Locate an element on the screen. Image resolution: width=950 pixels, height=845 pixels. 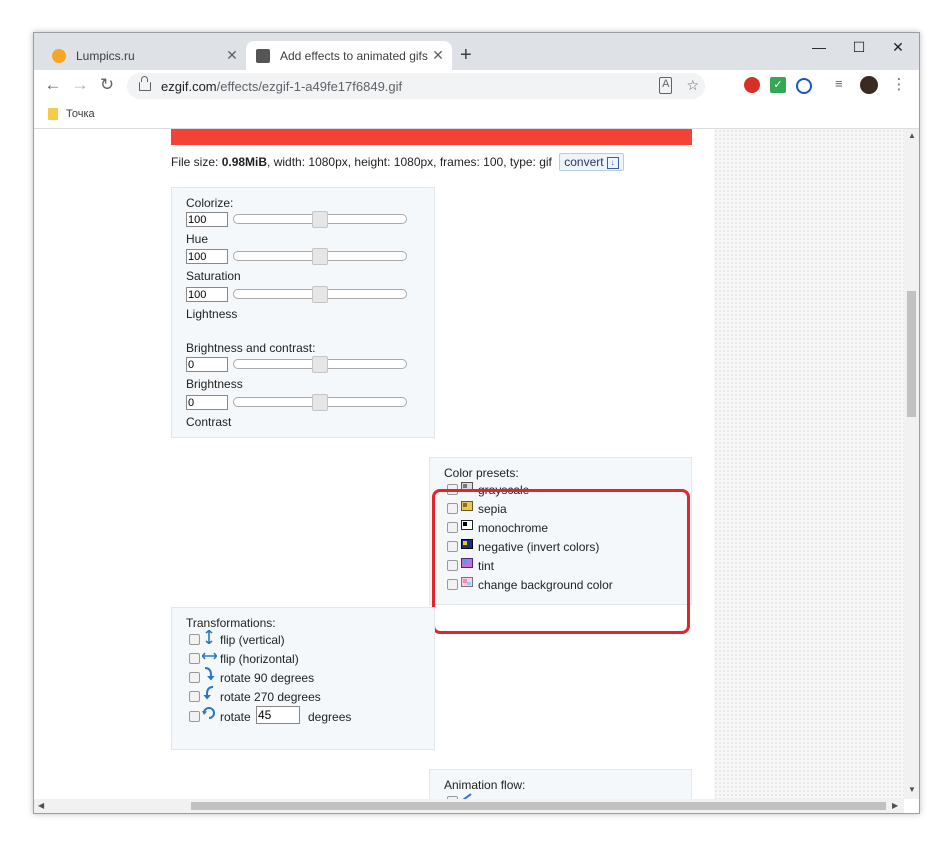
url-path: /effects/ezgif-1-a49fe17f6849.gif is located at coordinates (309, 86).